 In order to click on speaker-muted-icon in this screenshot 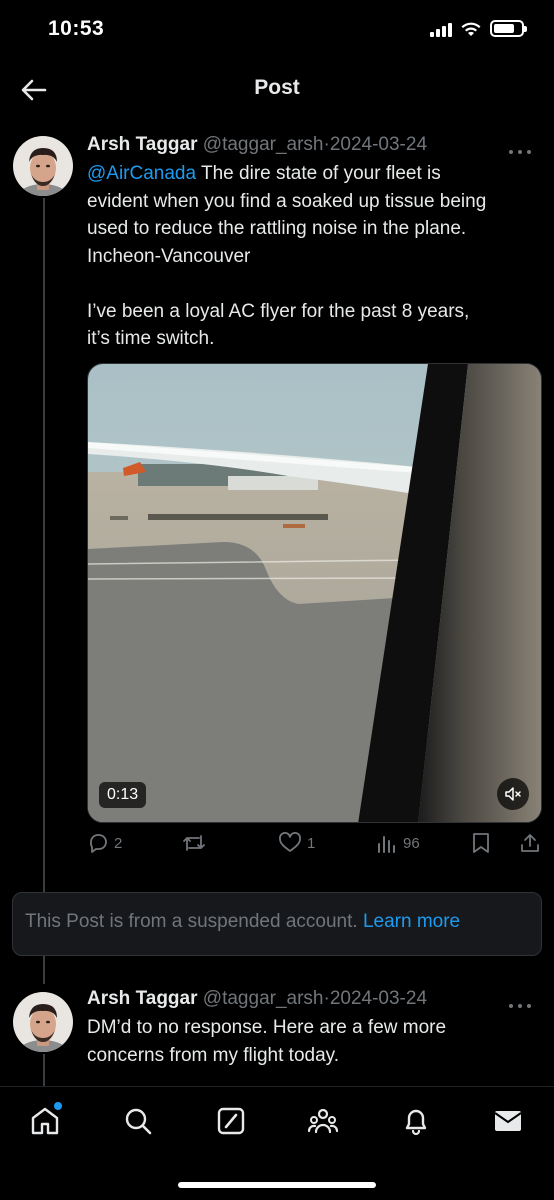, I will do `click(513, 794)`.